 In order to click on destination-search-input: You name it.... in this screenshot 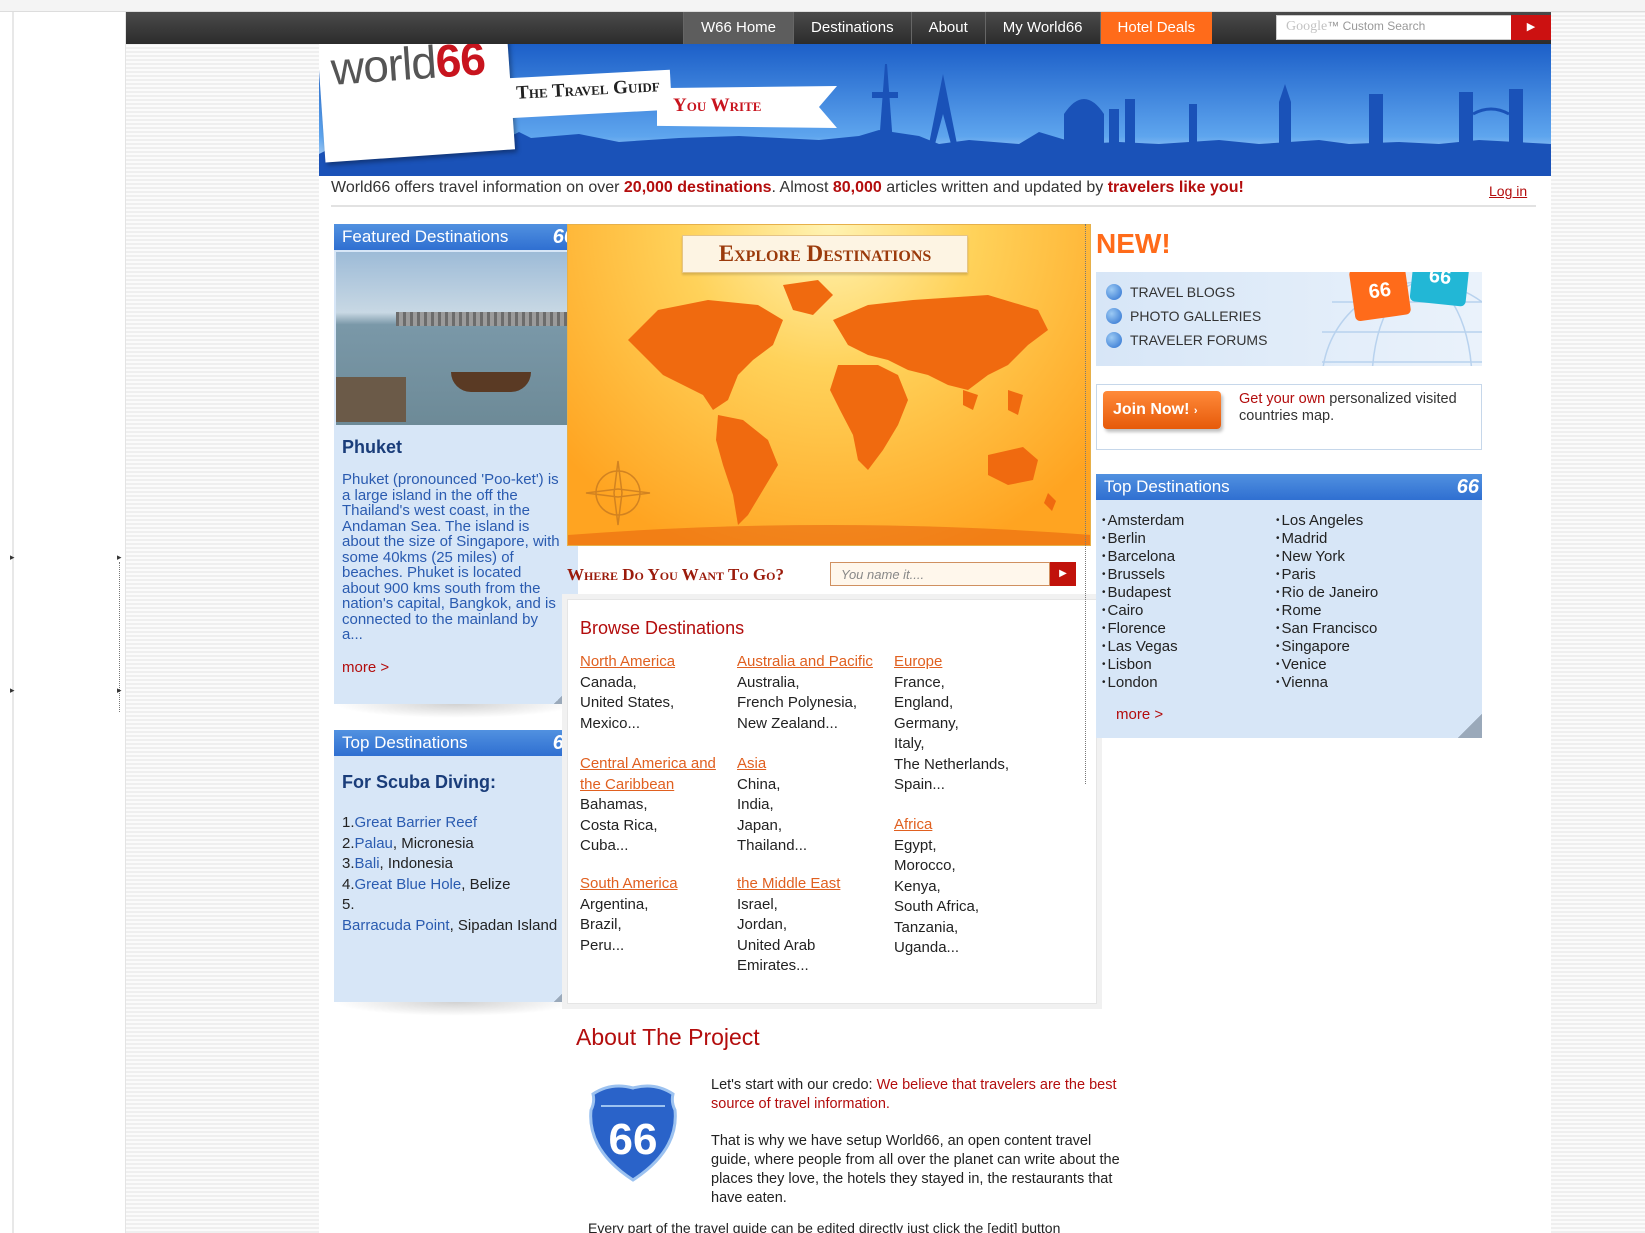, I will do `click(940, 574)`.